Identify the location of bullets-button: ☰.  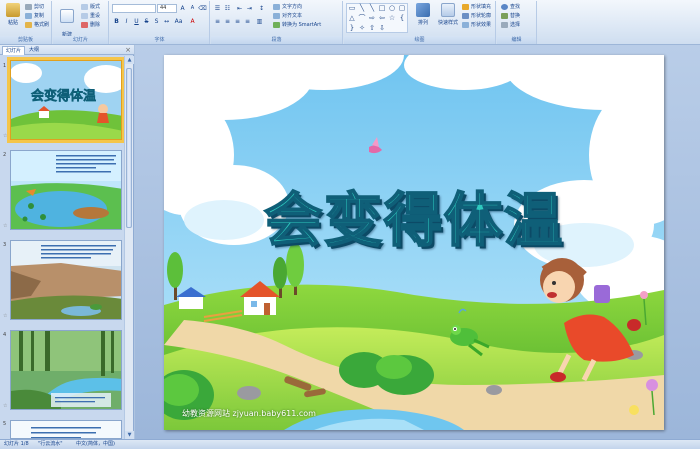
(217, 8).